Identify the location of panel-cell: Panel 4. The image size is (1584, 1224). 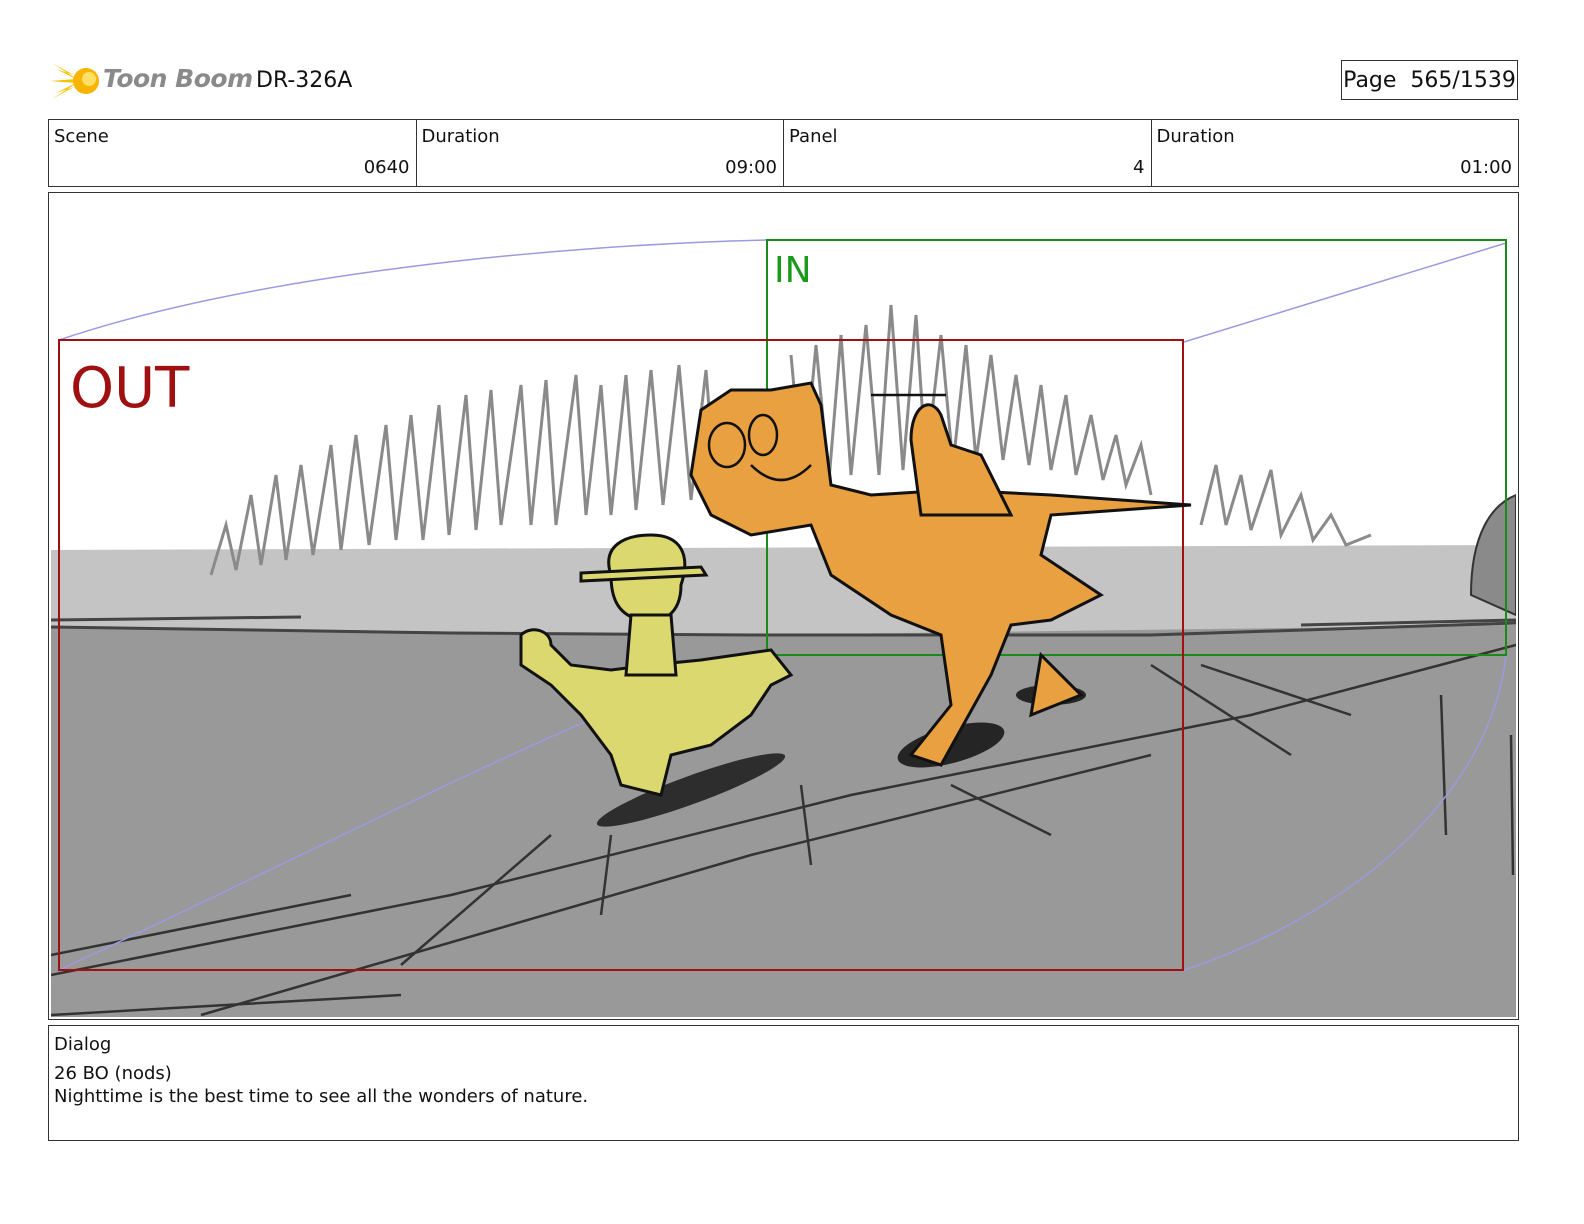
(968, 153).